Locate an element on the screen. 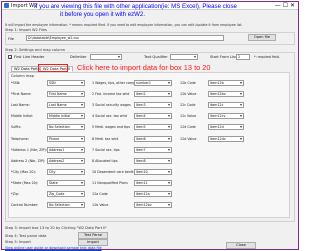 This screenshot has width=320, height=251. map-select: Address2 is located at coordinates (66, 160).